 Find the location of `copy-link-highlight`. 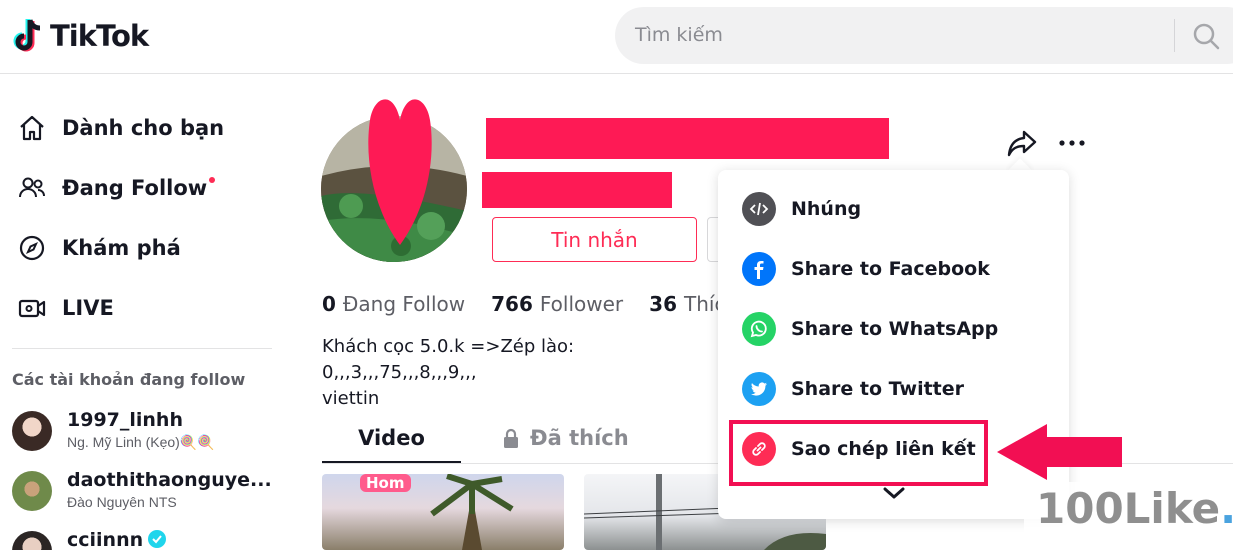

copy-link-highlight is located at coordinates (858, 453).